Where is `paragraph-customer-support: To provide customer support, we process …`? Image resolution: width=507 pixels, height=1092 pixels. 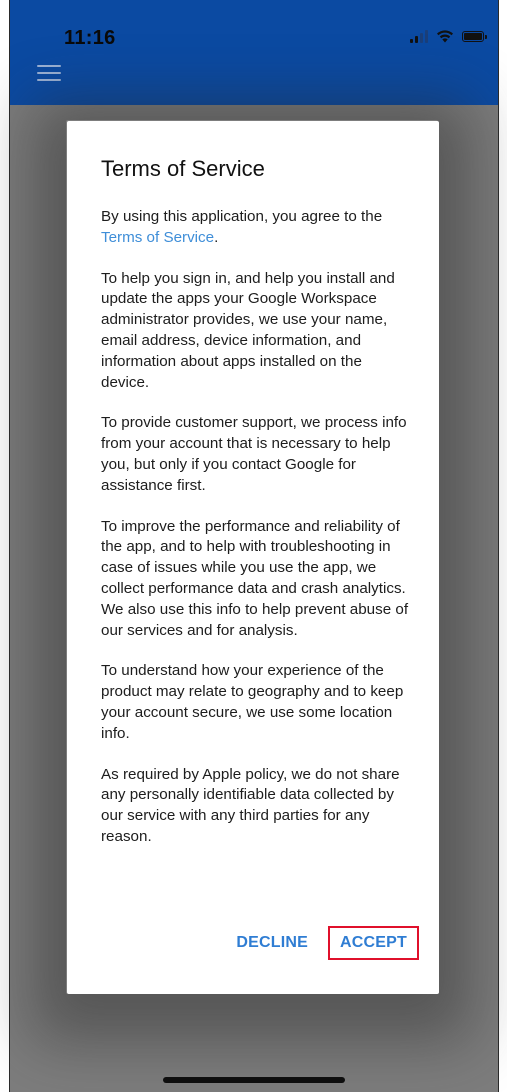
paragraph-customer-support: To provide customer support, we process … is located at coordinates (254, 454).